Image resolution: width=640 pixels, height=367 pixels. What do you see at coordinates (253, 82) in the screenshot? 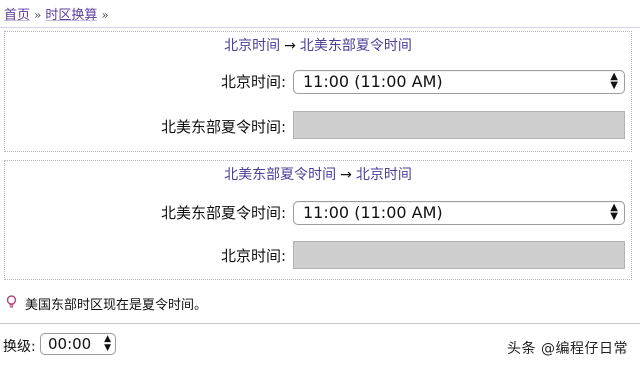
I see `beijing-time-label: 北京时间:` at bounding box center [253, 82].